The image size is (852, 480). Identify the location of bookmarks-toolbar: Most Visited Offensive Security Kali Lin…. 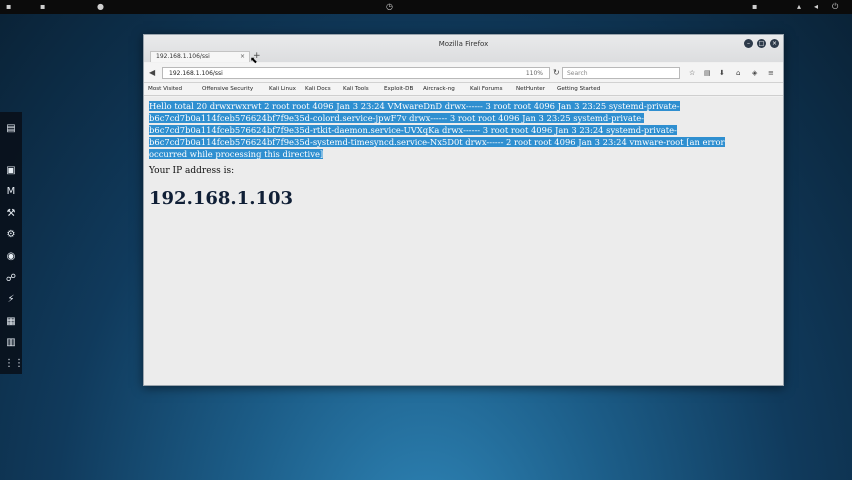
(463, 89).